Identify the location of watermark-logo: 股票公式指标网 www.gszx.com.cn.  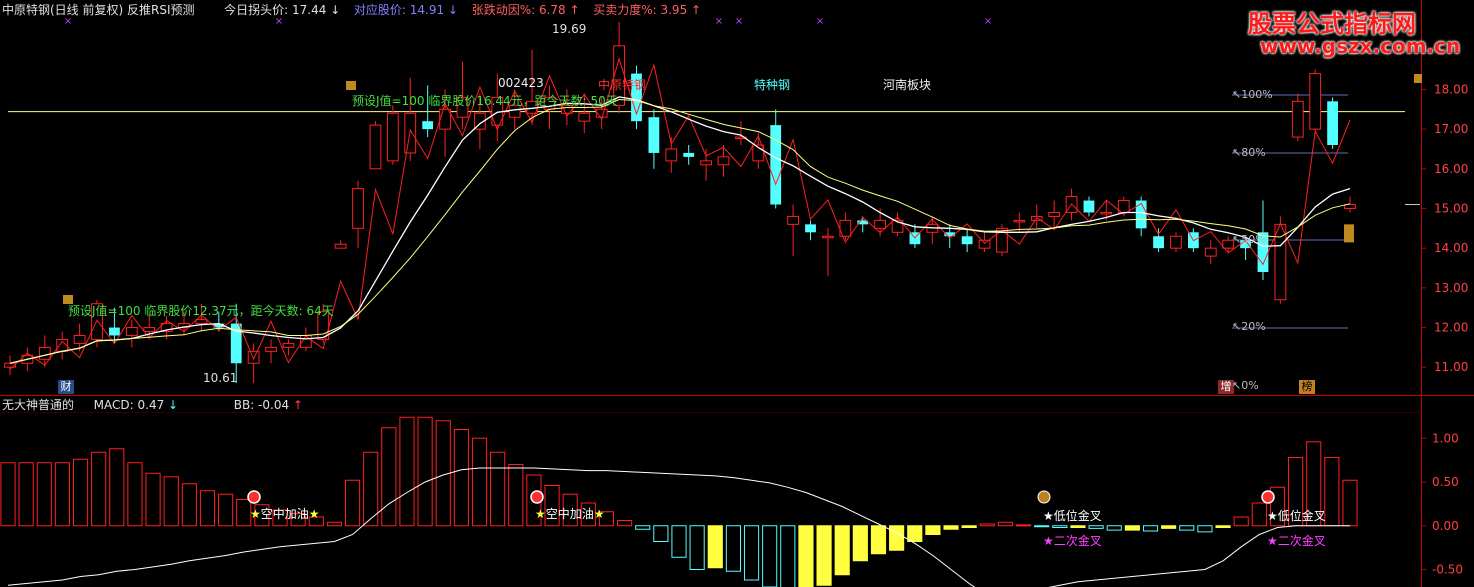
(1355, 32).